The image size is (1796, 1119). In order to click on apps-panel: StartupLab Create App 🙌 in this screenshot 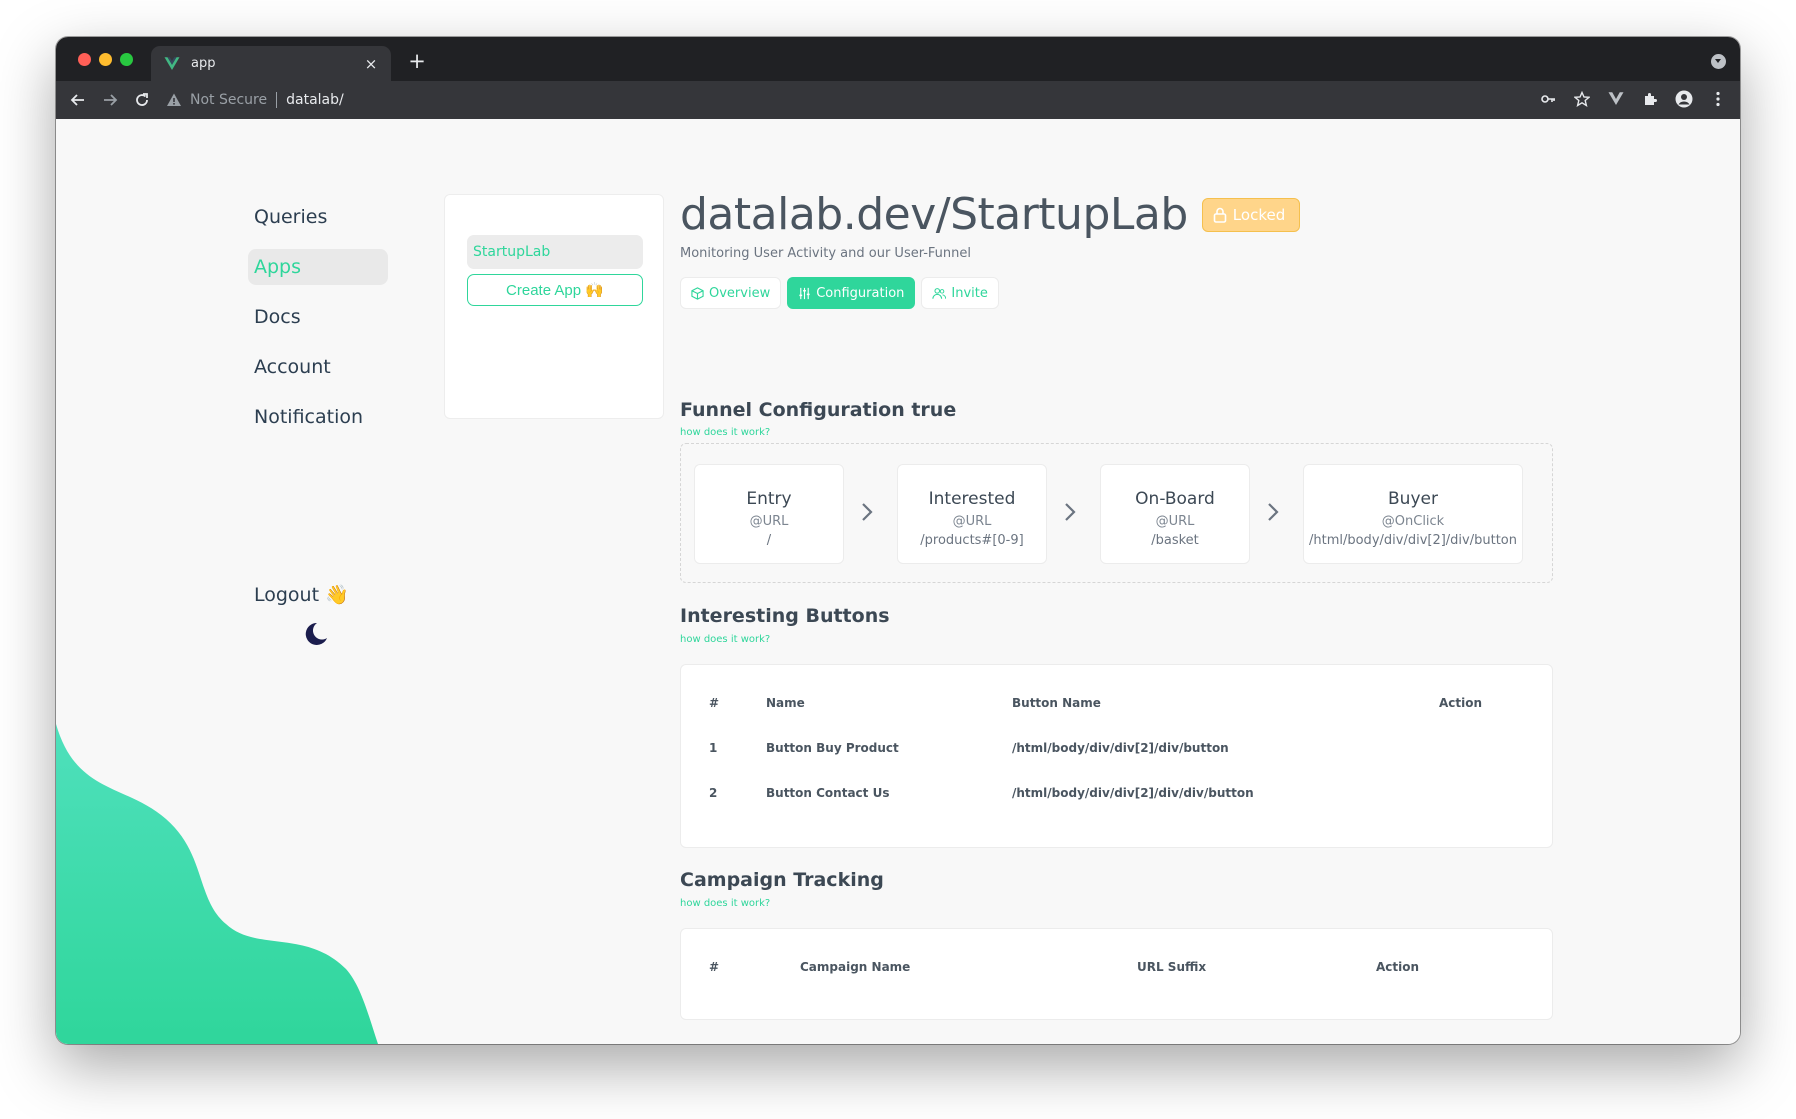, I will do `click(554, 306)`.